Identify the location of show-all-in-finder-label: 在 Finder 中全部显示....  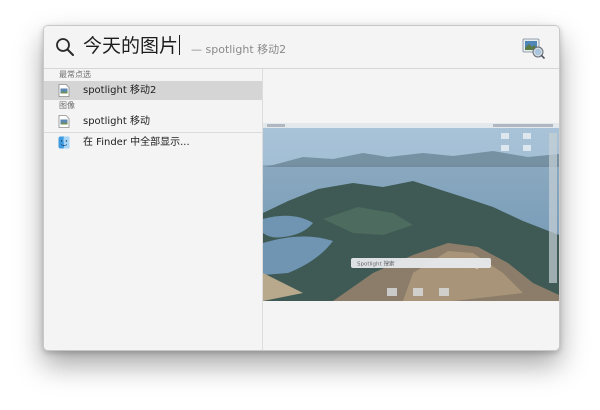
(136, 142).